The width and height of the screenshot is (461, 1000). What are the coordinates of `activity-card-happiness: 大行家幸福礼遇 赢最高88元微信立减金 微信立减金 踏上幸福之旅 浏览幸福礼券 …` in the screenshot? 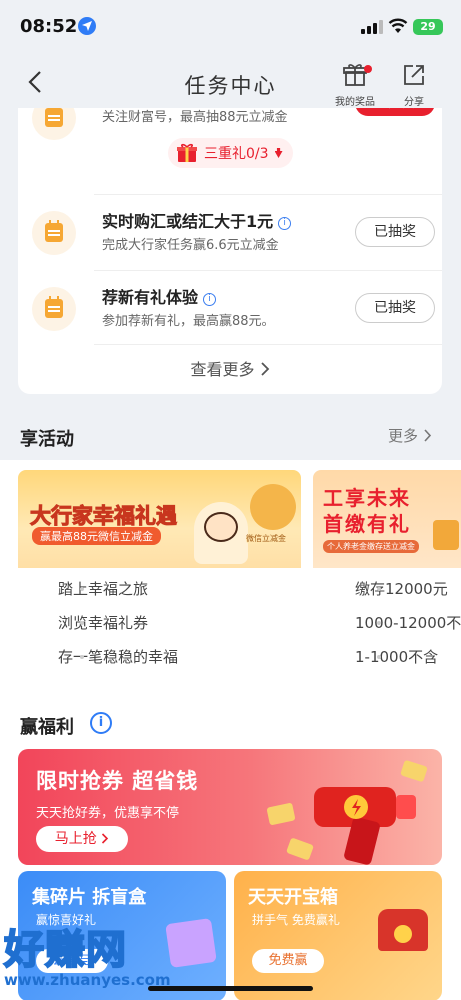 It's located at (159, 576).